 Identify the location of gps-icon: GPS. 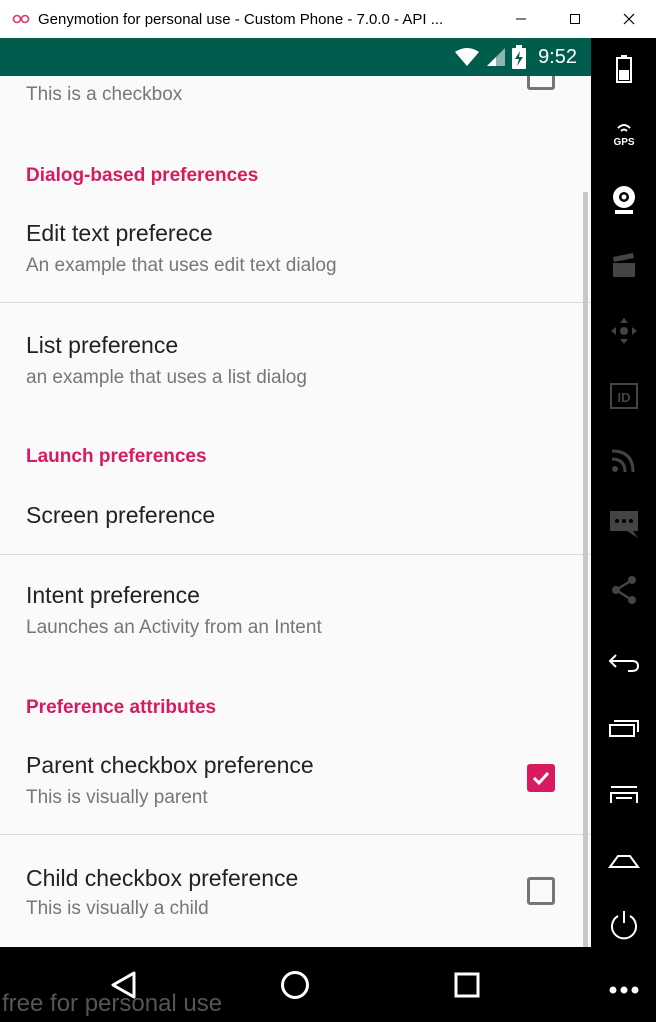
(623, 136).